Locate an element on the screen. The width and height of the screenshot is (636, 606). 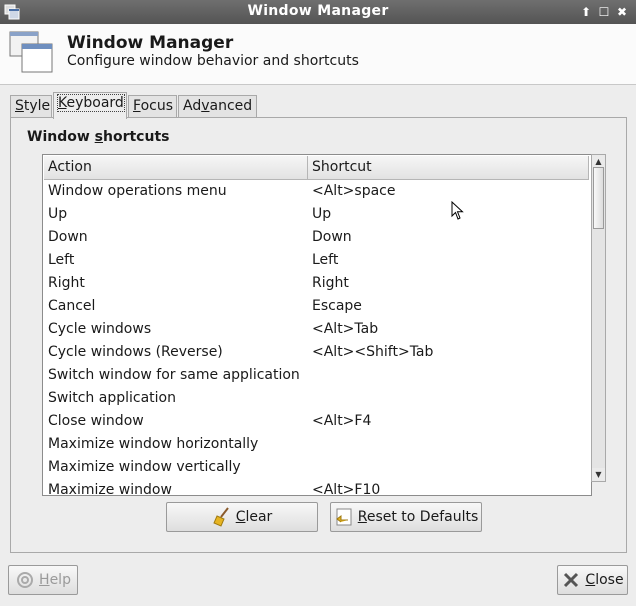
action-cell: Cycle windows is located at coordinates (100, 329).